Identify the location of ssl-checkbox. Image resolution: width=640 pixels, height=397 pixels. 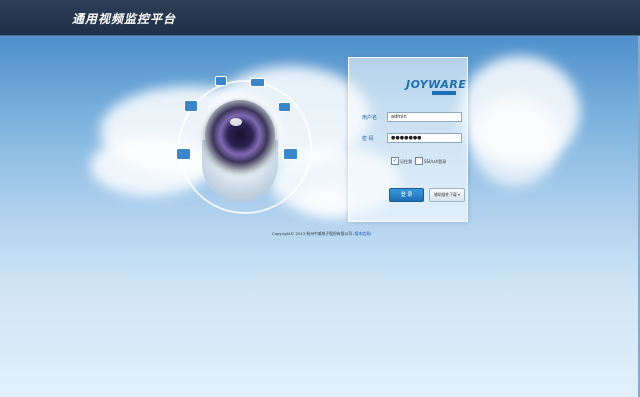
(419, 161).